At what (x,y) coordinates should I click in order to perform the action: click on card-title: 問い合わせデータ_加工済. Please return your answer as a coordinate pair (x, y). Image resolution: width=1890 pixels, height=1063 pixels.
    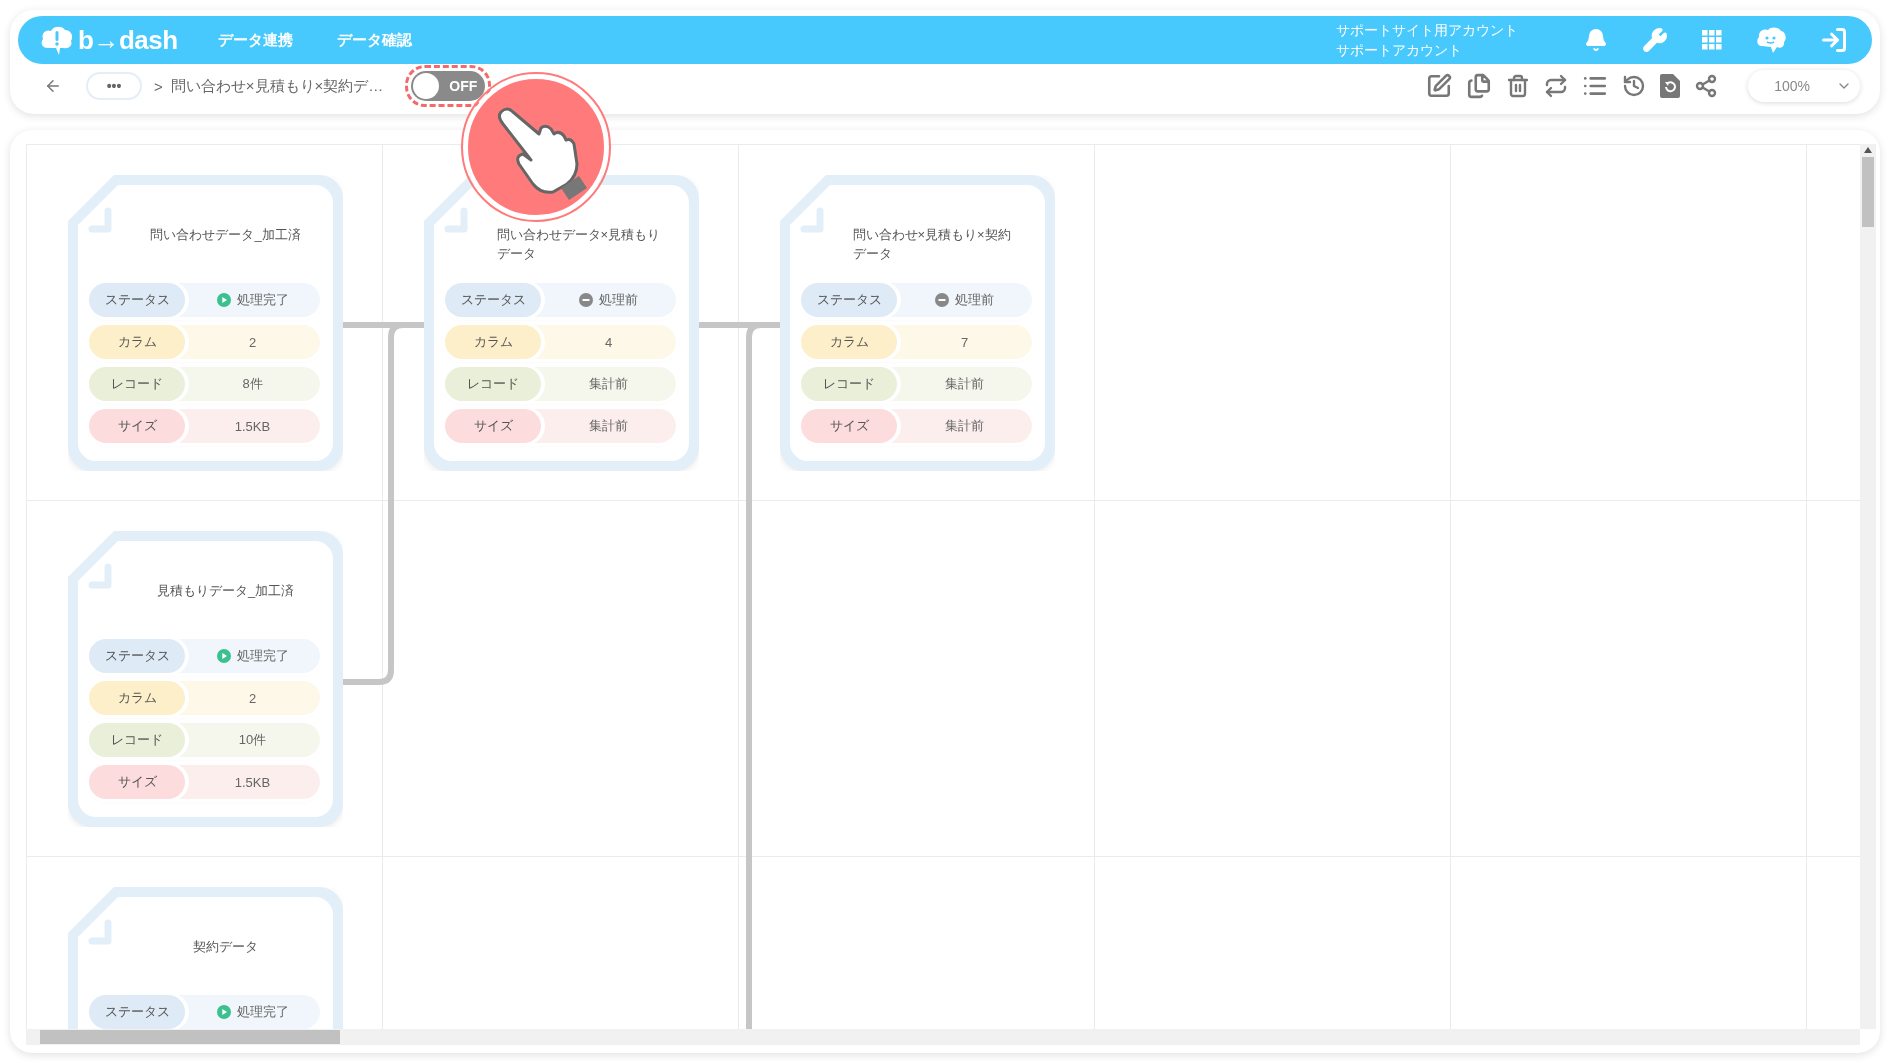
    Looking at the image, I should click on (225, 235).